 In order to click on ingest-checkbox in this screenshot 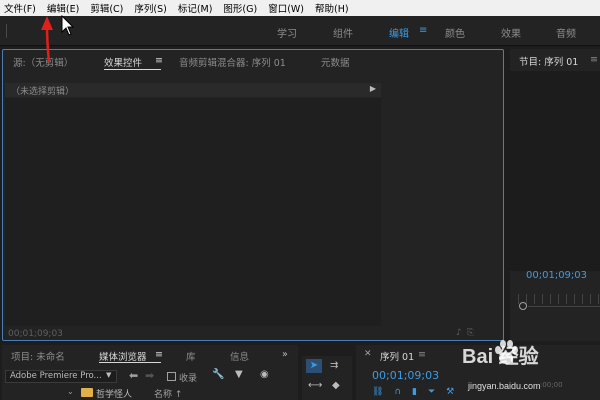, I will do `click(171, 376)`.